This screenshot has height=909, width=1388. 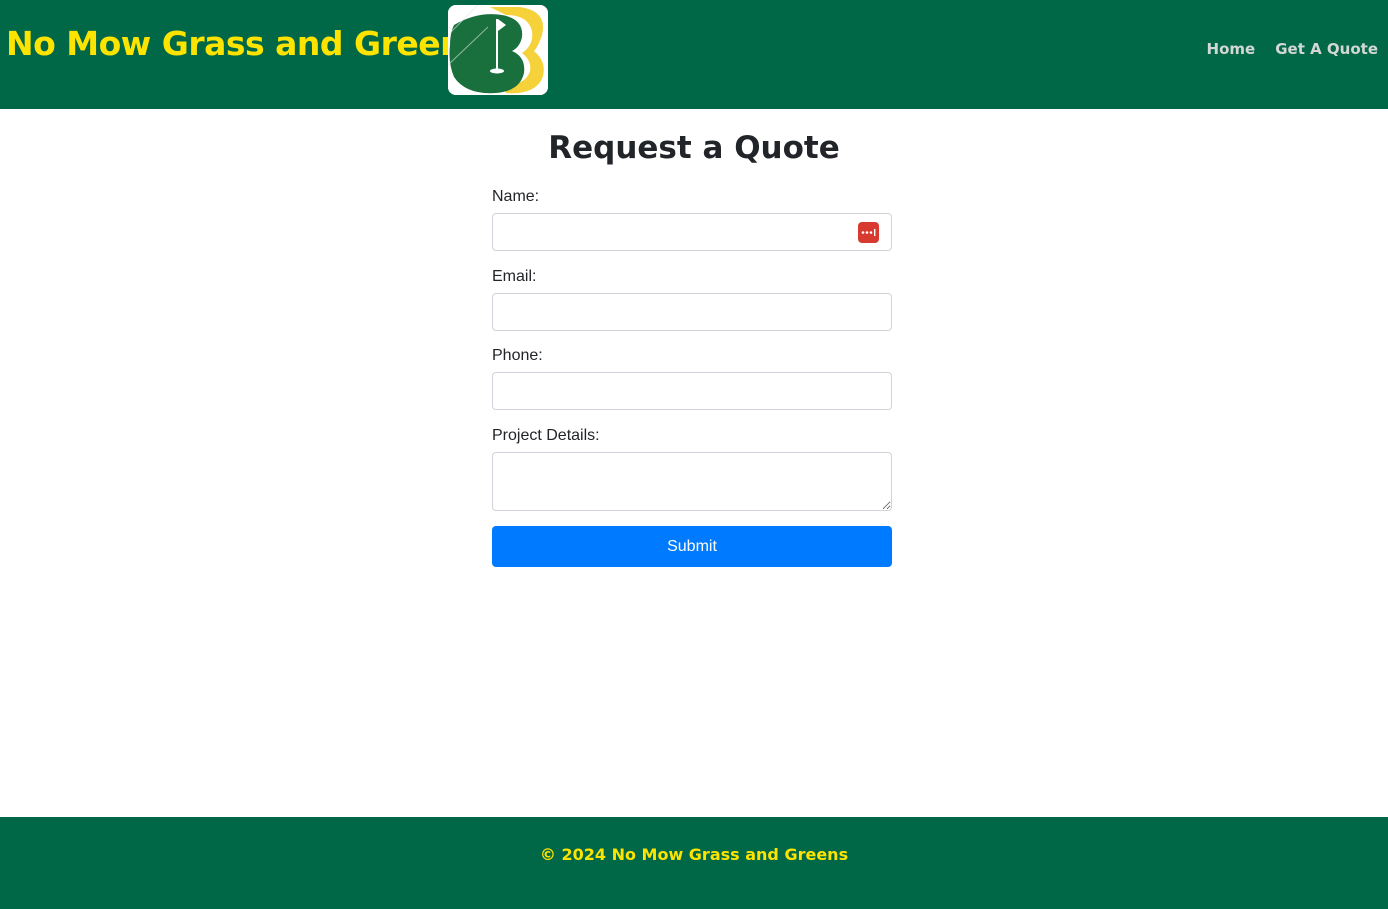 What do you see at coordinates (692, 232) in the screenshot?
I see `name-input` at bounding box center [692, 232].